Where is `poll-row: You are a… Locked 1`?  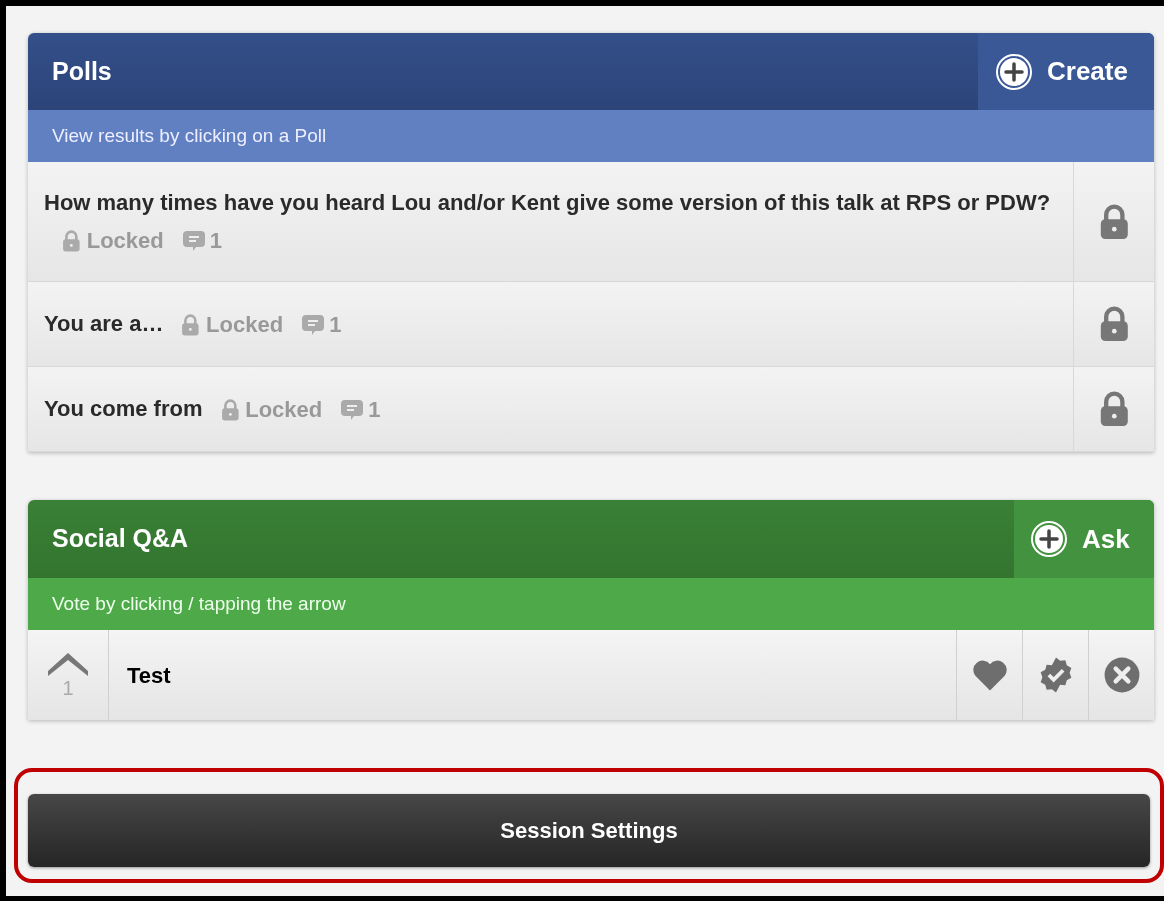
poll-row: You are a… Locked 1 is located at coordinates (591, 324).